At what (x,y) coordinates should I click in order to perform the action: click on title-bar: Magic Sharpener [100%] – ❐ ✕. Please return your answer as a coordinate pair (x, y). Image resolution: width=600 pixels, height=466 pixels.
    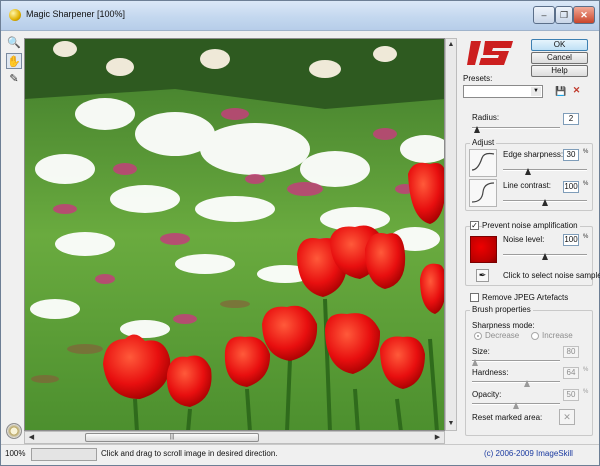
    Looking at the image, I should click on (300, 16).